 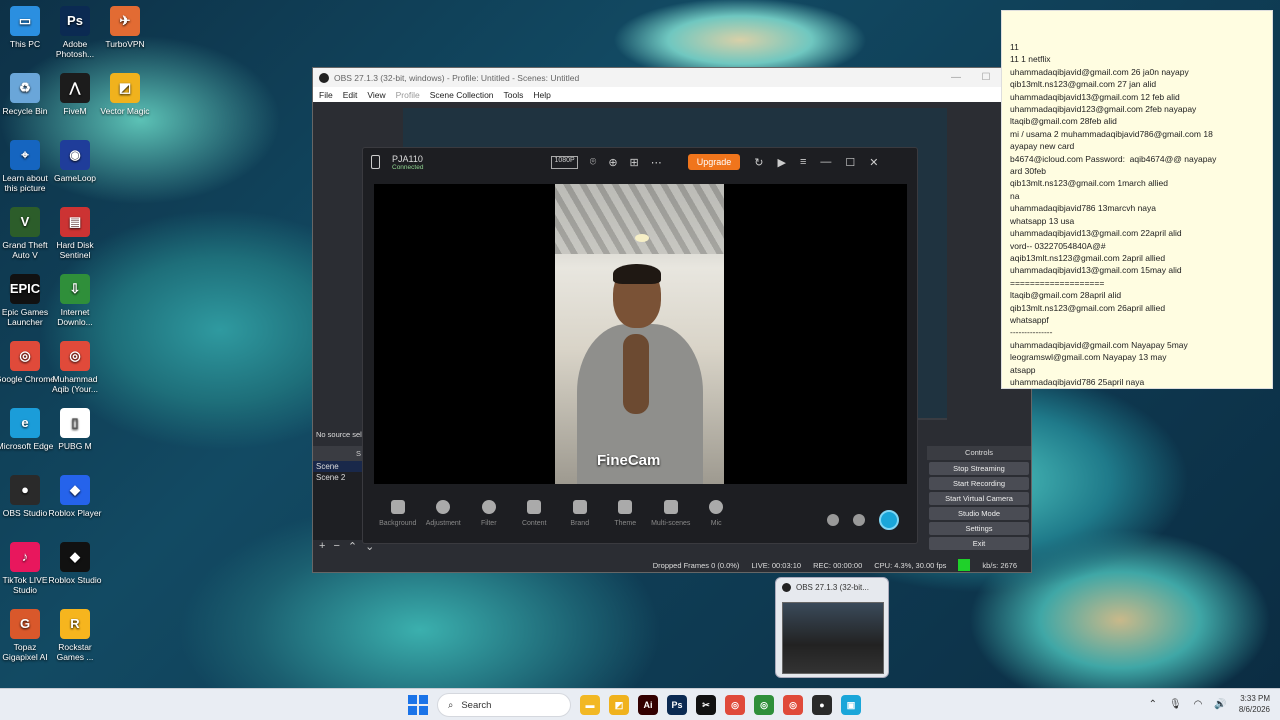 I want to click on mic-icon: 🎙, so click(x=1175, y=704).